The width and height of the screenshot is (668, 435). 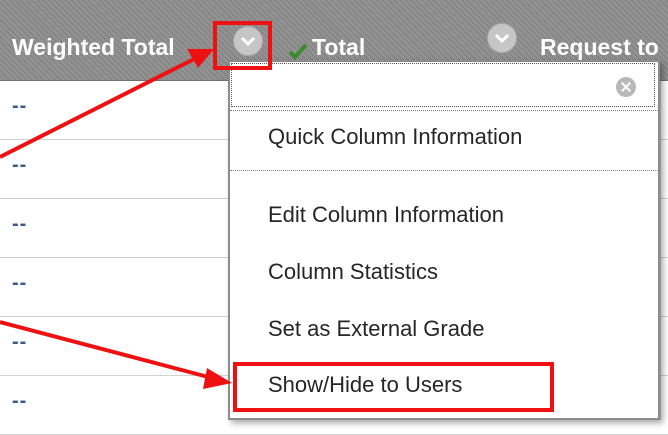 What do you see at coordinates (217, 378) in the screenshot?
I see `arrow-head-icon` at bounding box center [217, 378].